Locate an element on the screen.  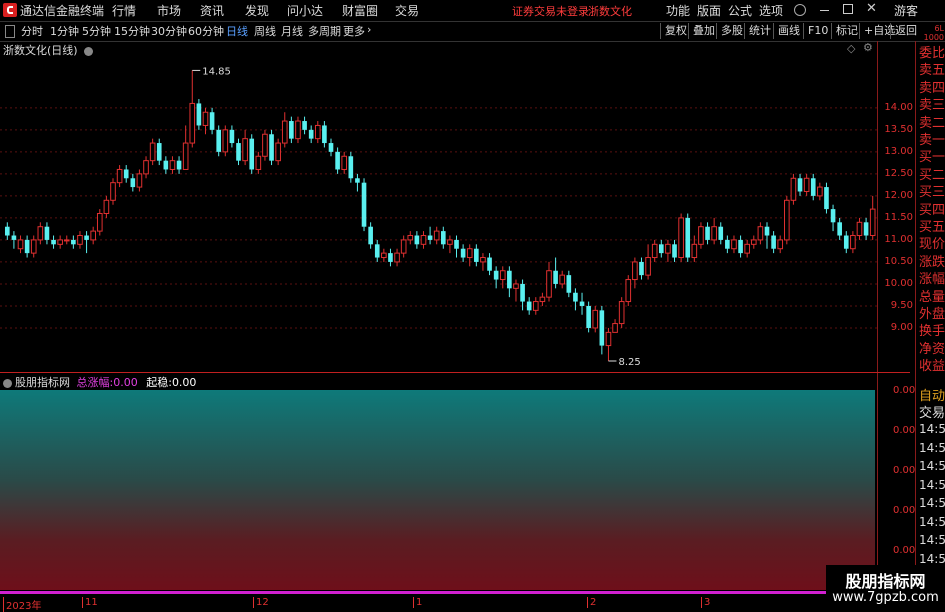
trade-label: 交易 is located at coordinates (932, 411).